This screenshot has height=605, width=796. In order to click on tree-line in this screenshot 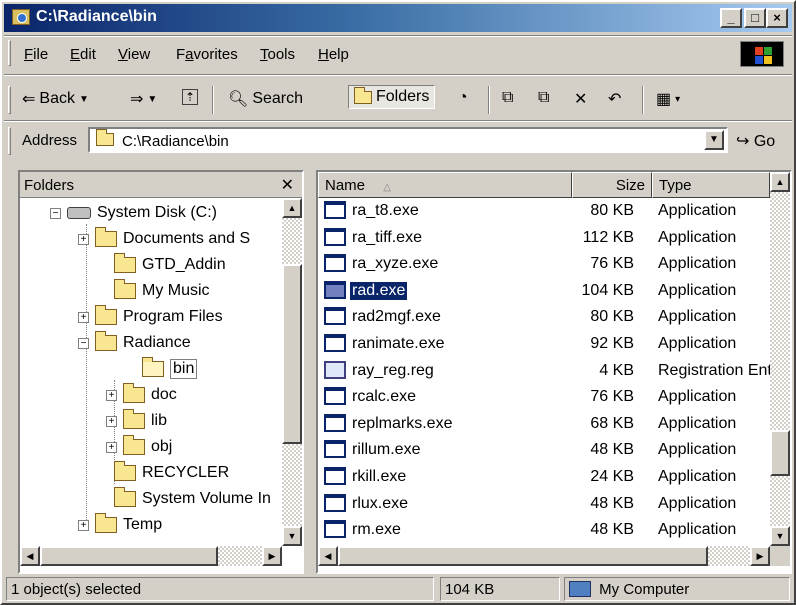, I will do `click(86, 374)`.